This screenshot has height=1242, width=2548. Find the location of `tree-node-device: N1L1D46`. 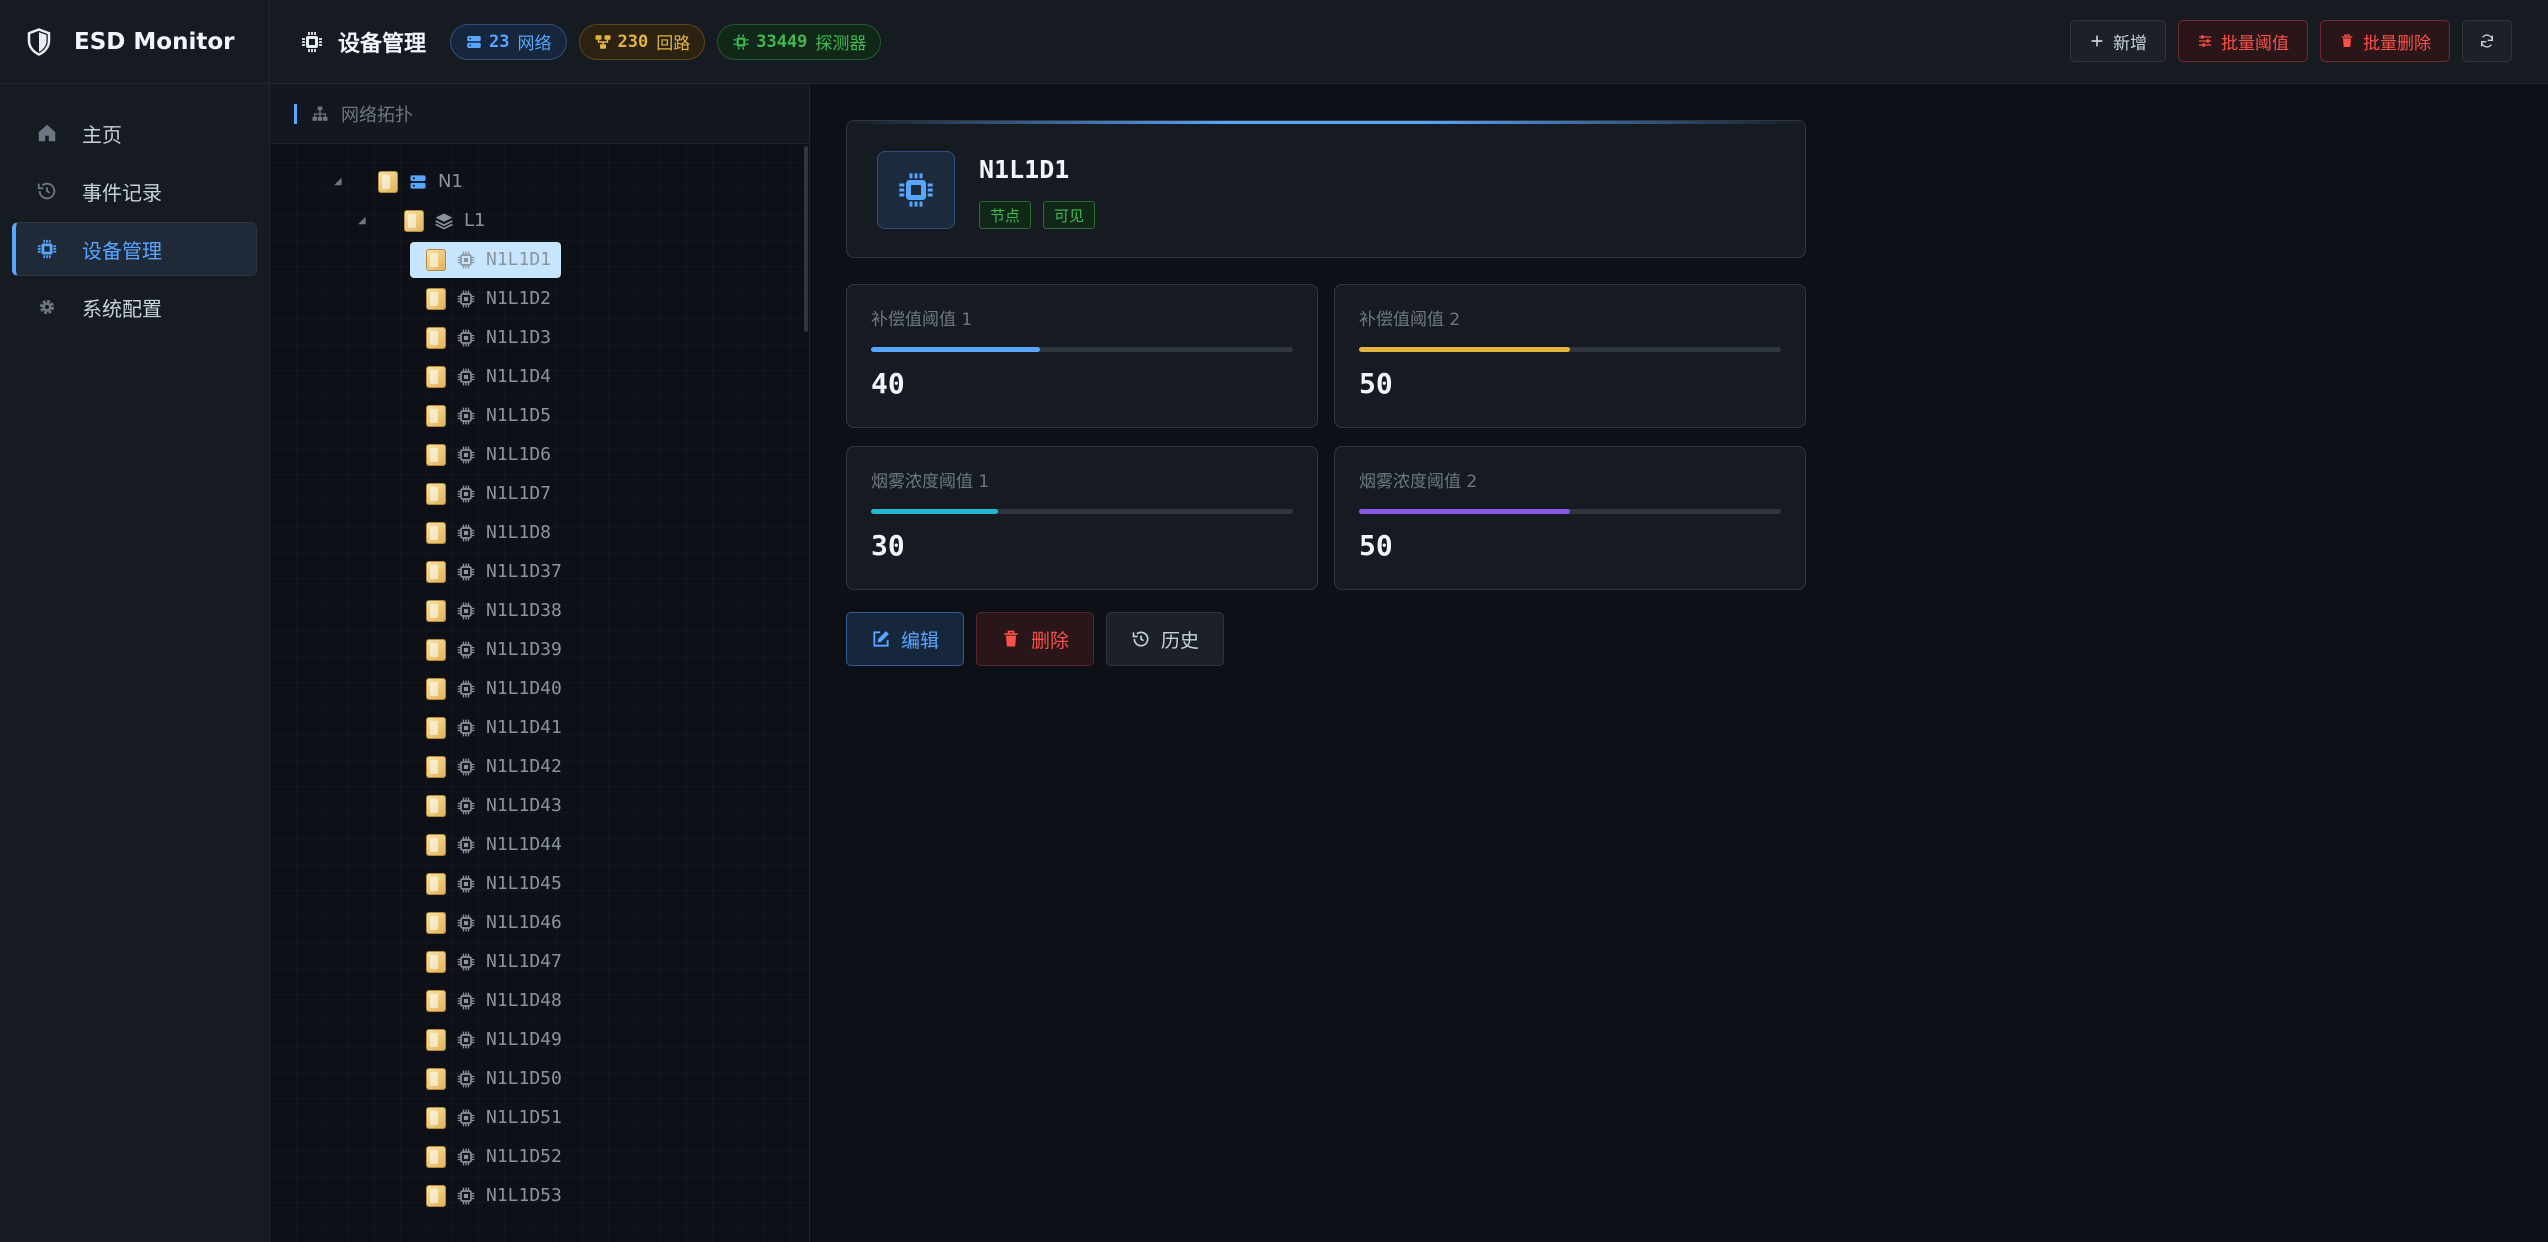

tree-node-device: N1L1D46 is located at coordinates (539, 922).